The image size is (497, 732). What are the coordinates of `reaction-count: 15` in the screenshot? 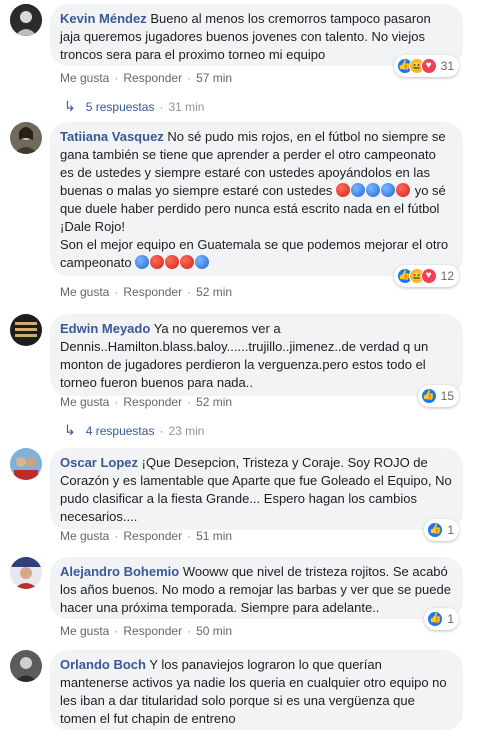 It's located at (447, 396).